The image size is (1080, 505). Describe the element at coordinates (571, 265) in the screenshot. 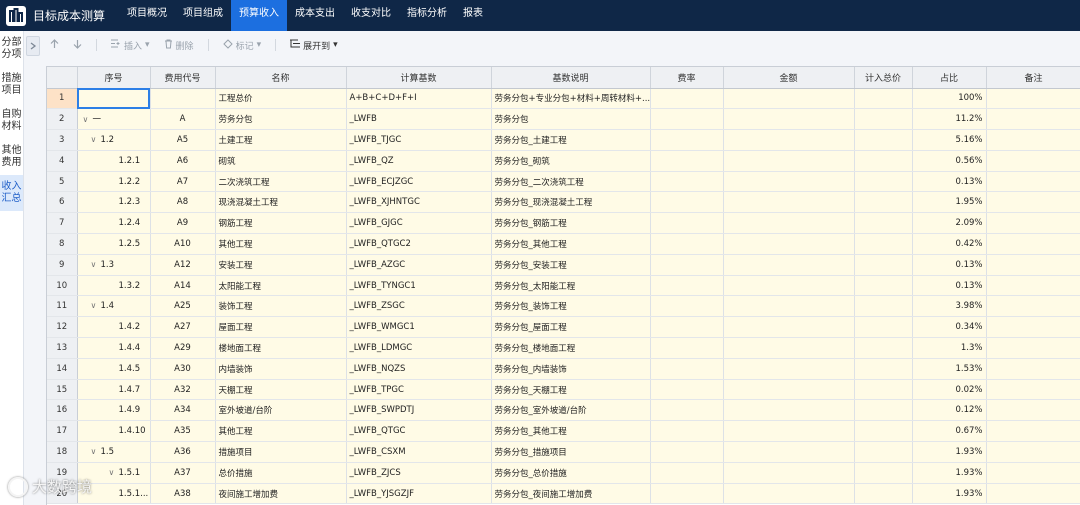

I see `desc-cell: 劳务分包_安装工程` at that location.